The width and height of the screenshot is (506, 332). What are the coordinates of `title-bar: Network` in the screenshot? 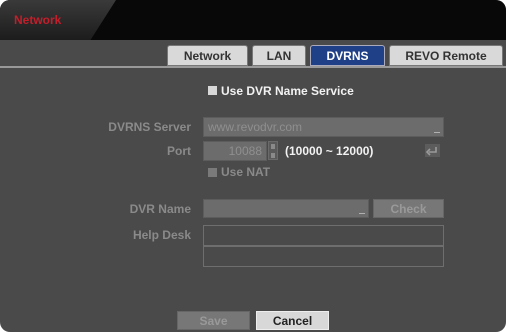 It's located at (253, 20).